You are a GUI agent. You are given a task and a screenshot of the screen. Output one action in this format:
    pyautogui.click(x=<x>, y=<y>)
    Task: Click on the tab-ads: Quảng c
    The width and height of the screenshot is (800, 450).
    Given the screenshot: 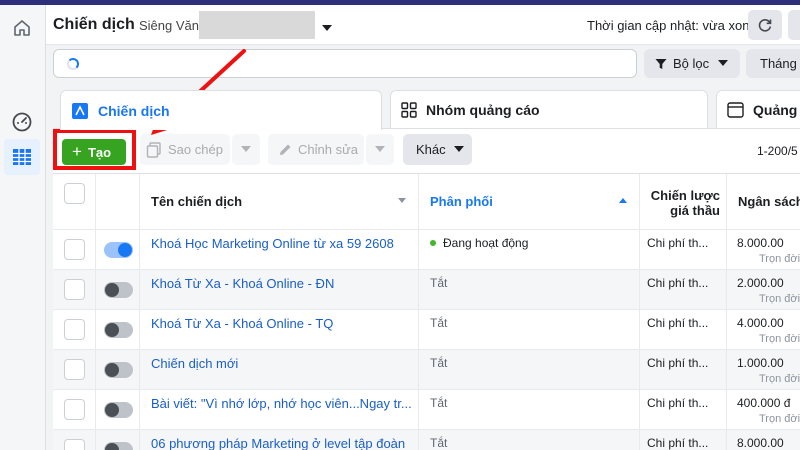 What is the action you would take?
    pyautogui.click(x=758, y=109)
    